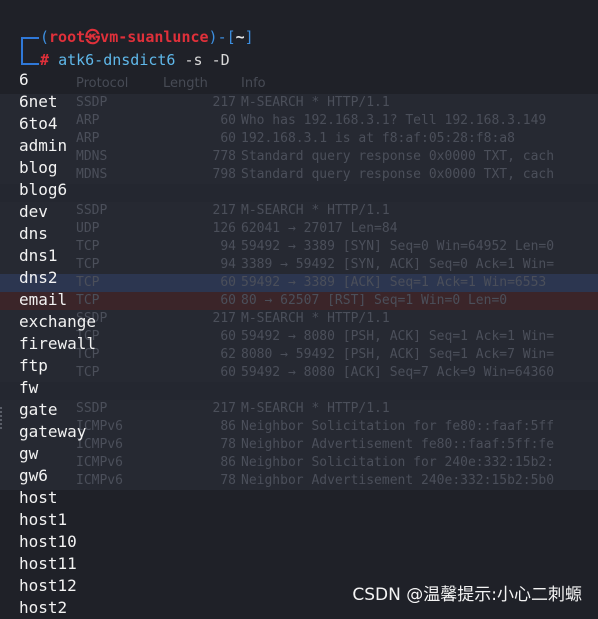  Describe the element at coordinates (43, 299) in the screenshot. I see `output-line: email` at that location.